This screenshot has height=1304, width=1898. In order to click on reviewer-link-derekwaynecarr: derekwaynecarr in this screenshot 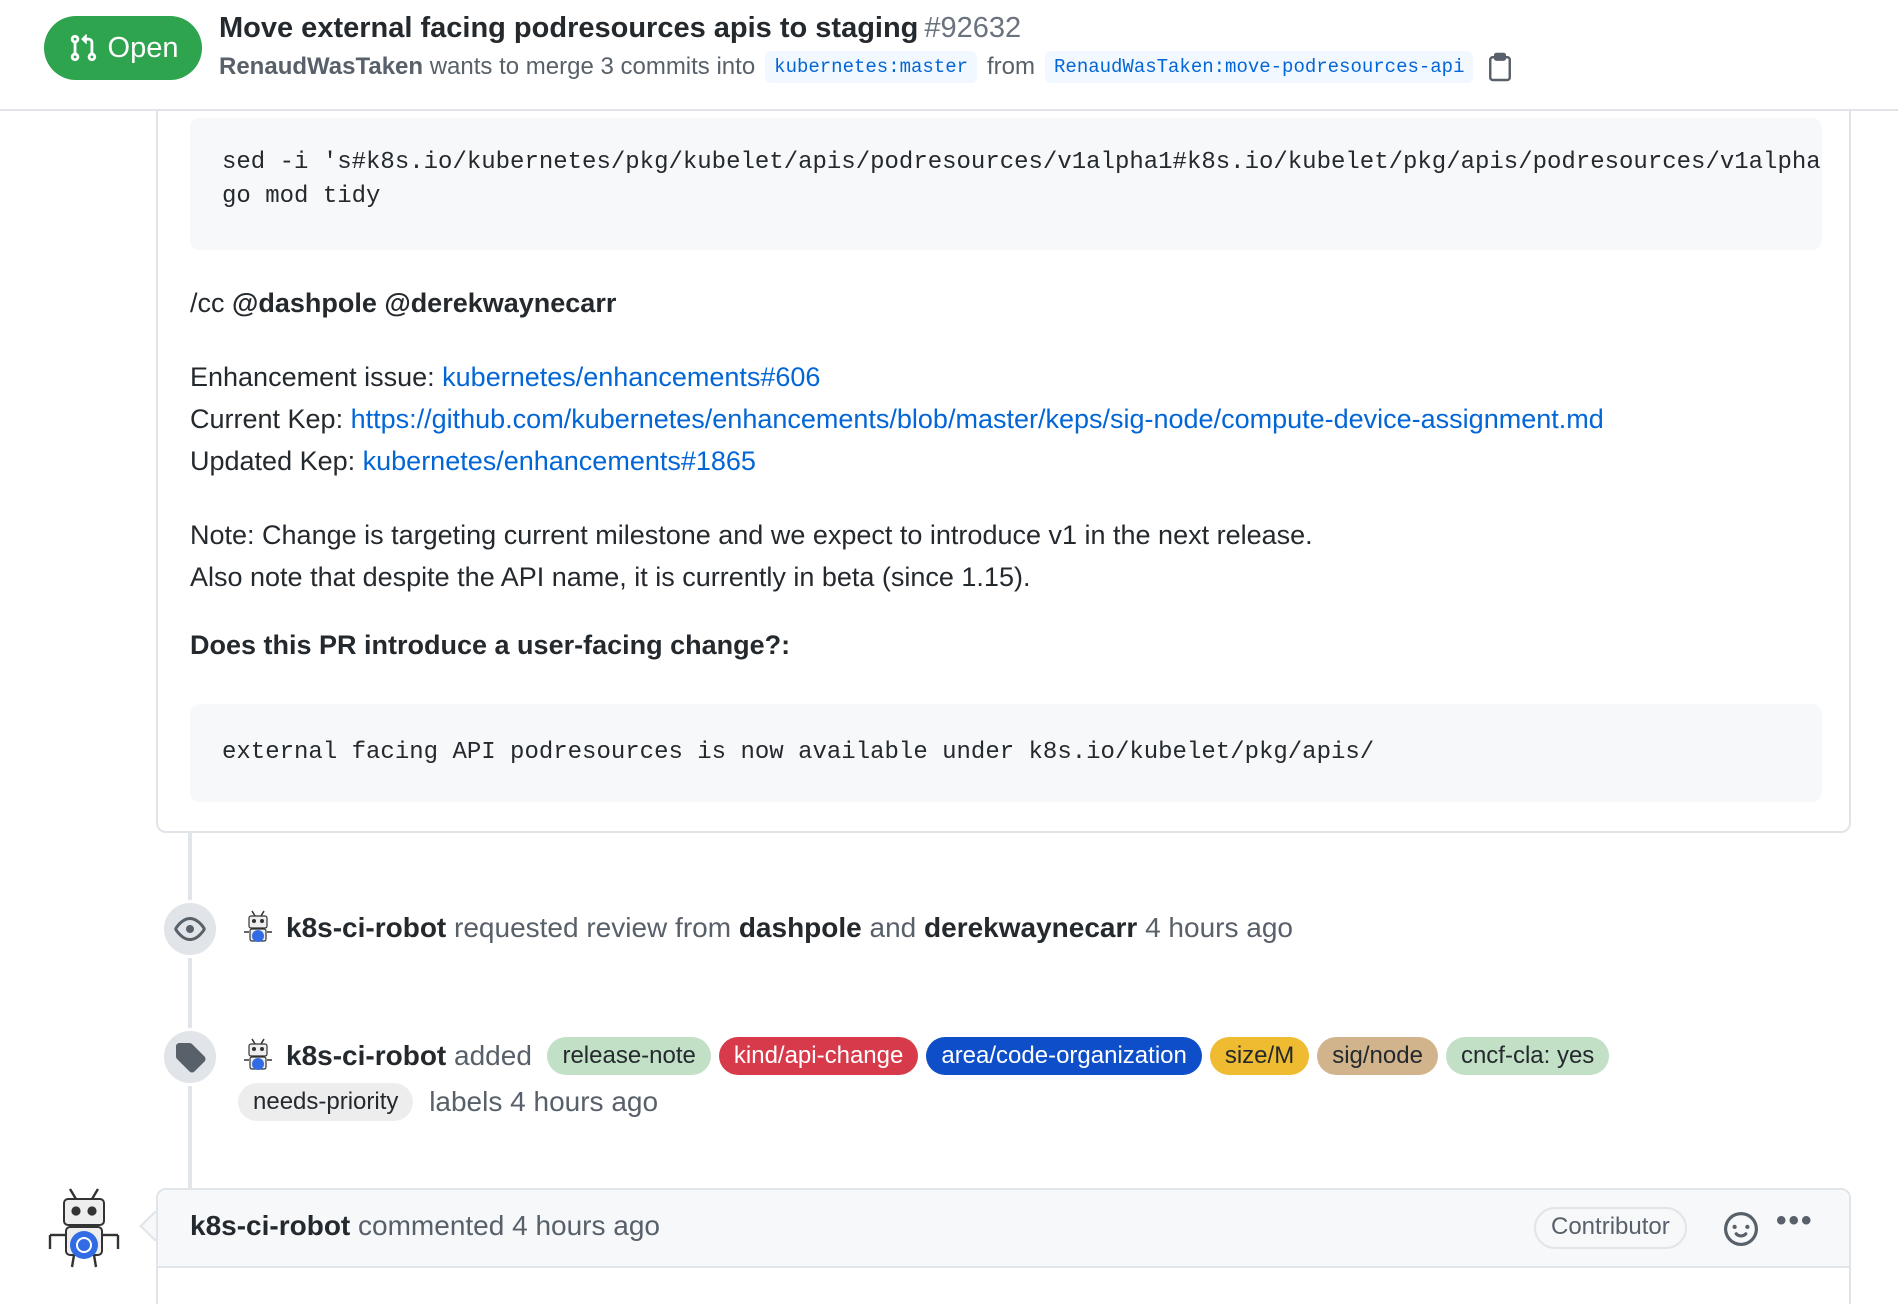, I will do `click(1030, 928)`.